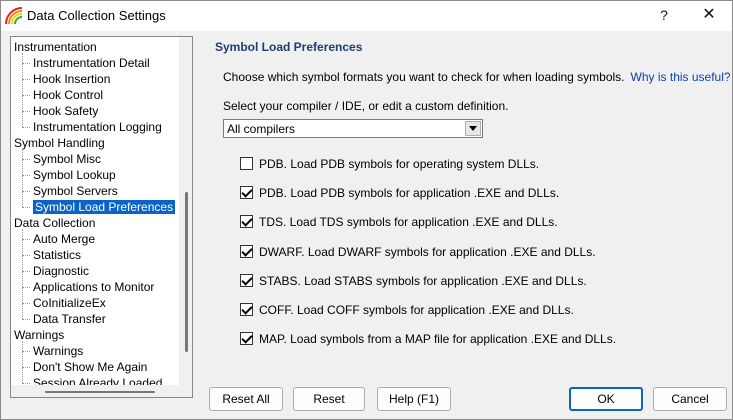 The width and height of the screenshot is (733, 420). Describe the element at coordinates (664, 16) in the screenshot. I see `help-title-button: ?` at that location.